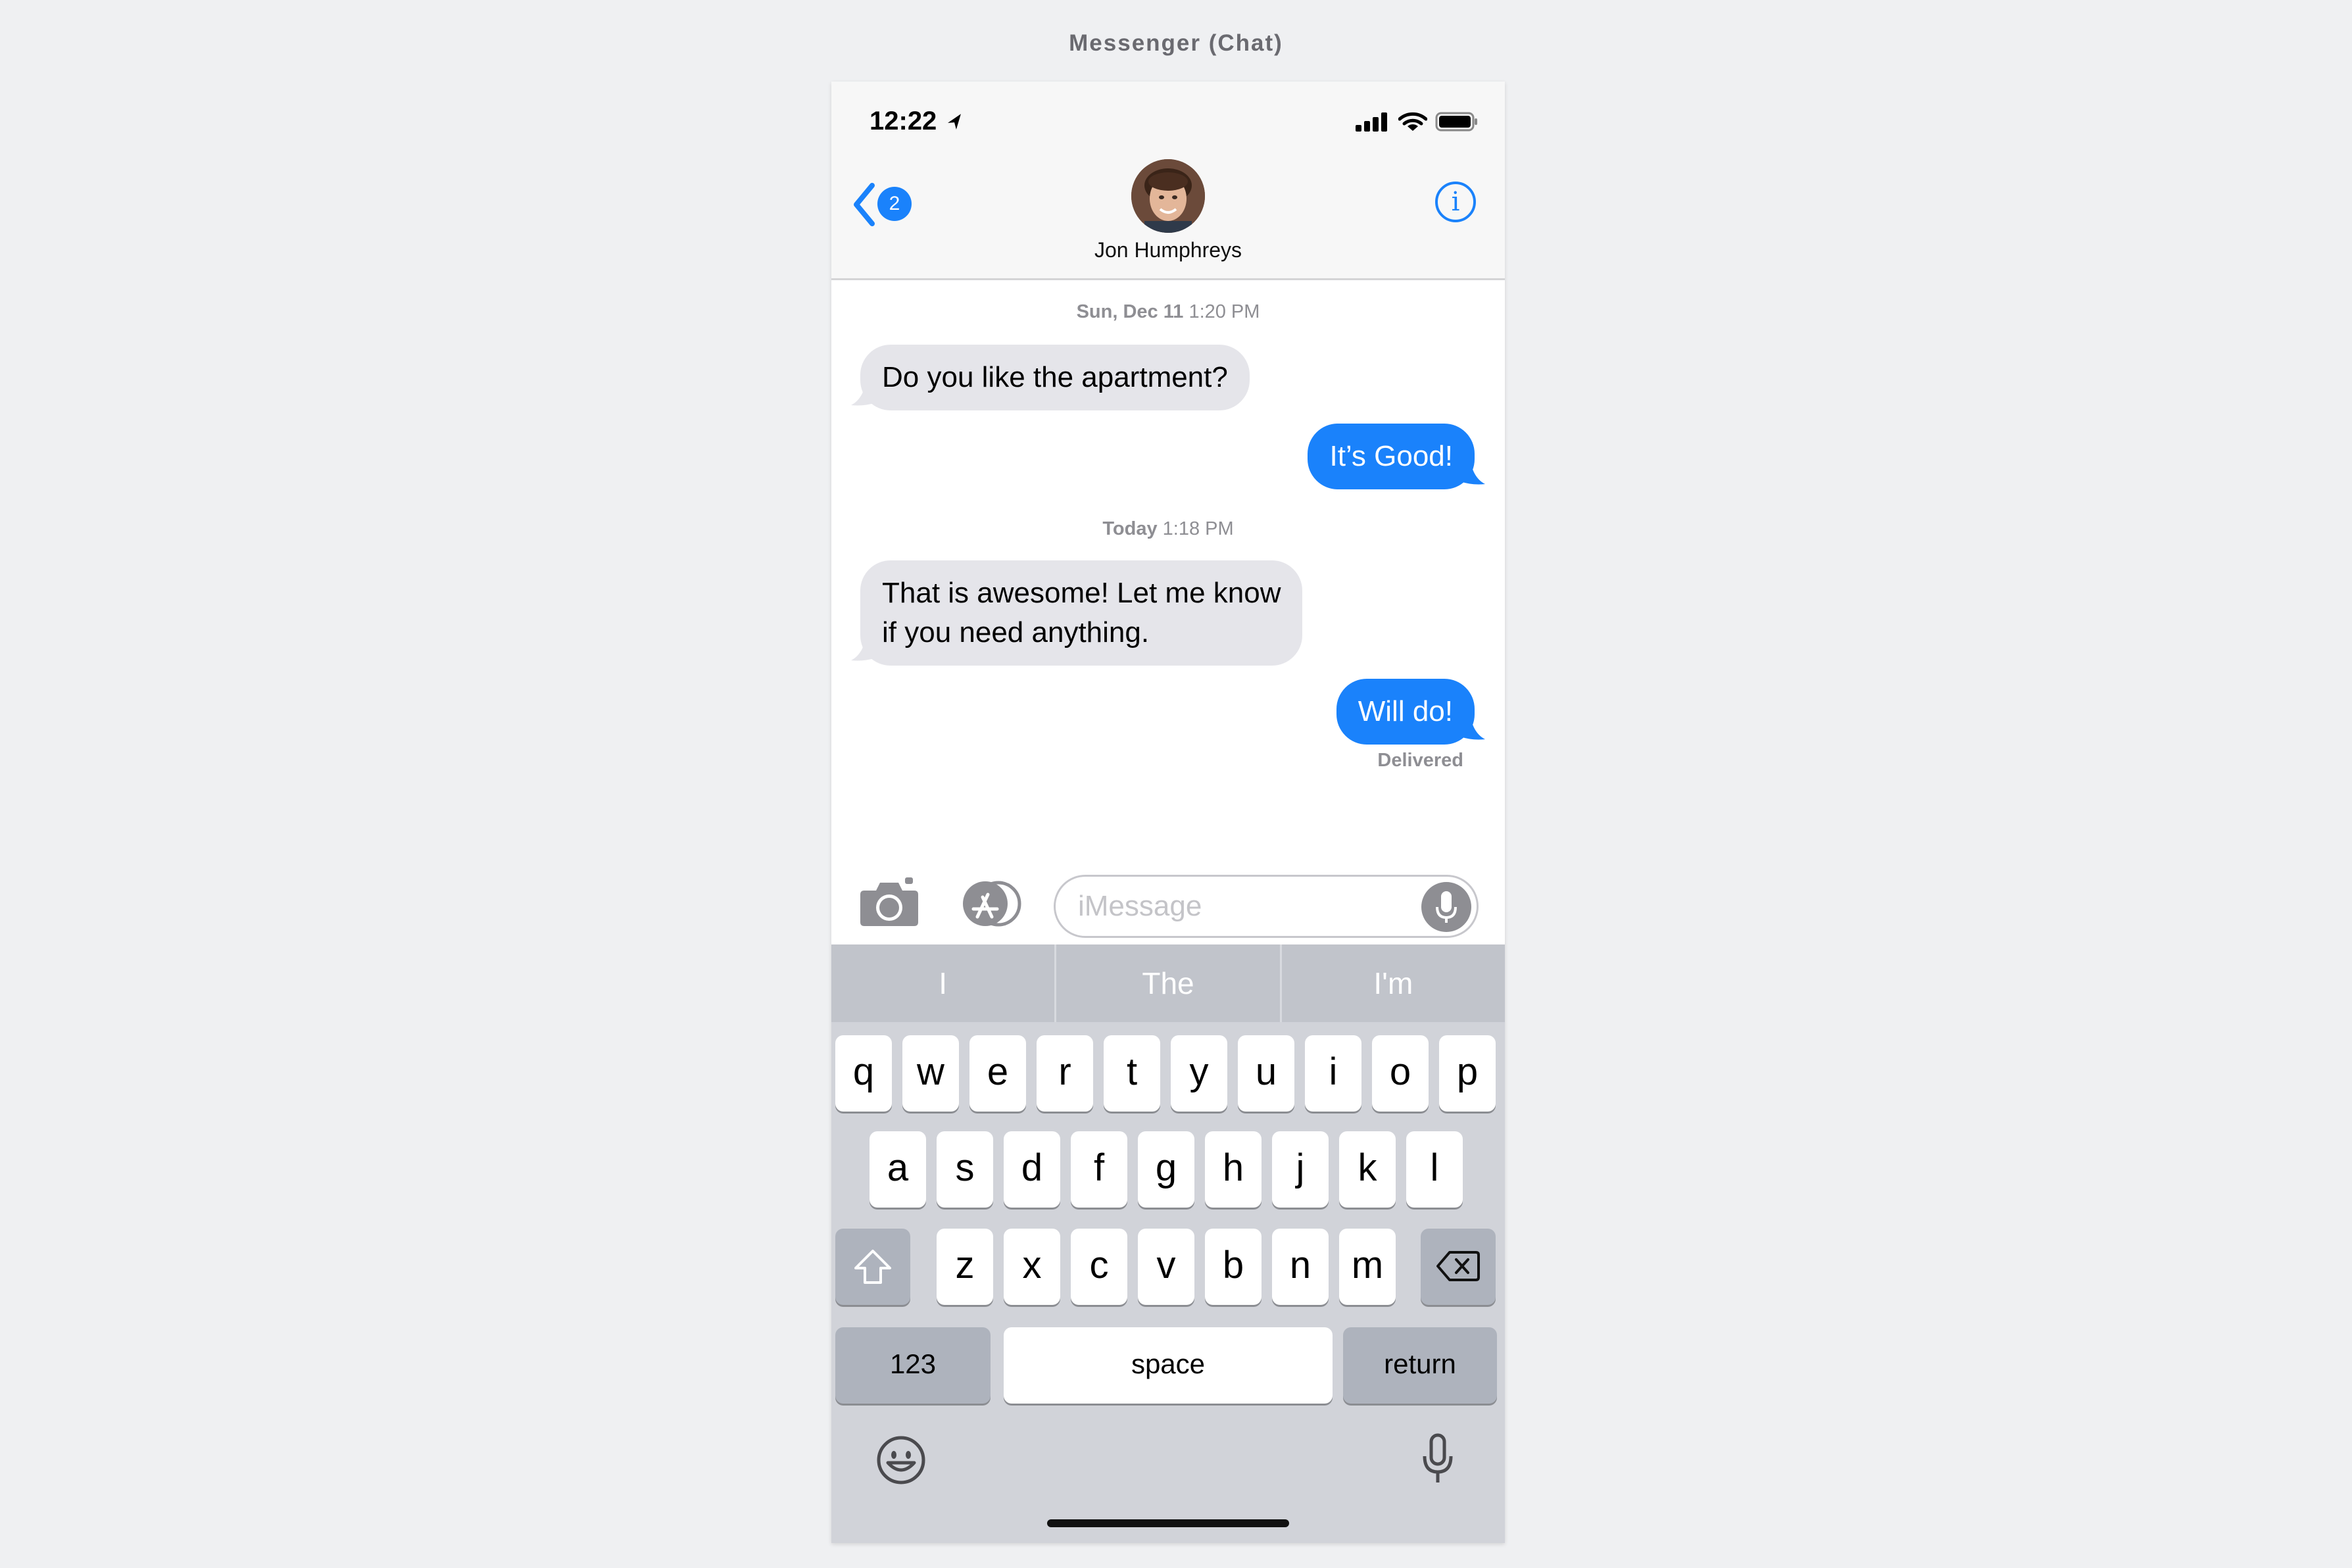 The height and width of the screenshot is (1568, 2352). Describe the element at coordinates (1372, 122) in the screenshot. I see `signal-icon` at that location.